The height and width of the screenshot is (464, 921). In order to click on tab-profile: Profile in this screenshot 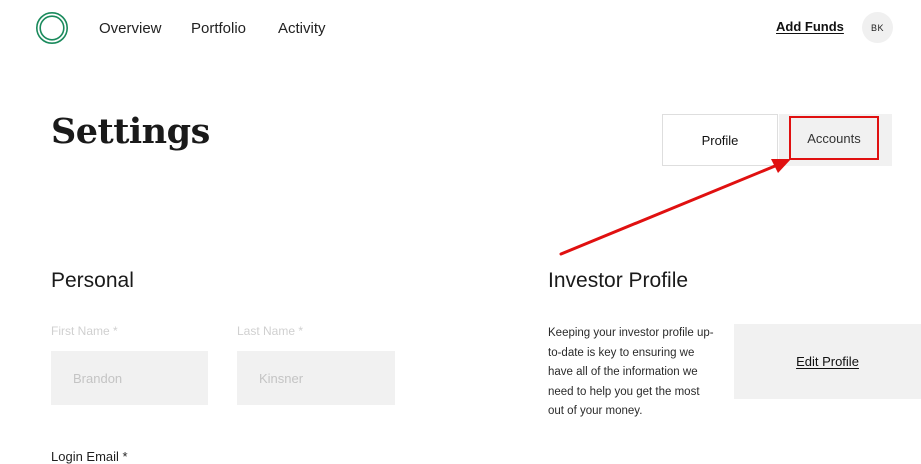, I will do `click(720, 140)`.